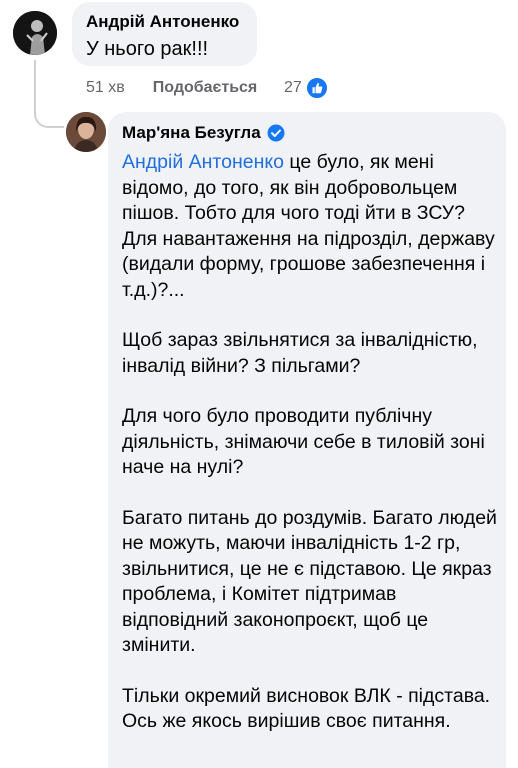  I want to click on commenter-avatar, so click(35, 33).